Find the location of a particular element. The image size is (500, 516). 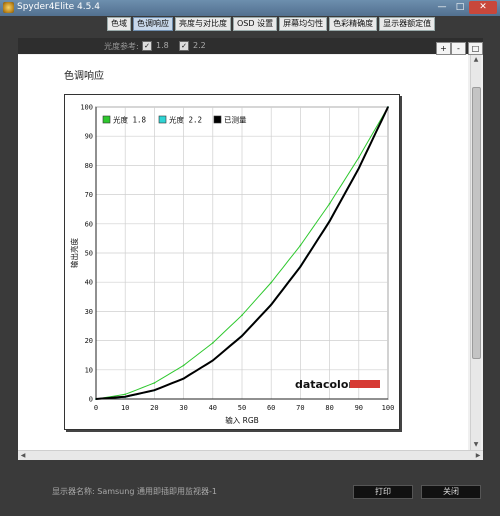

y-tick-label: 100 is located at coordinates (86, 108).